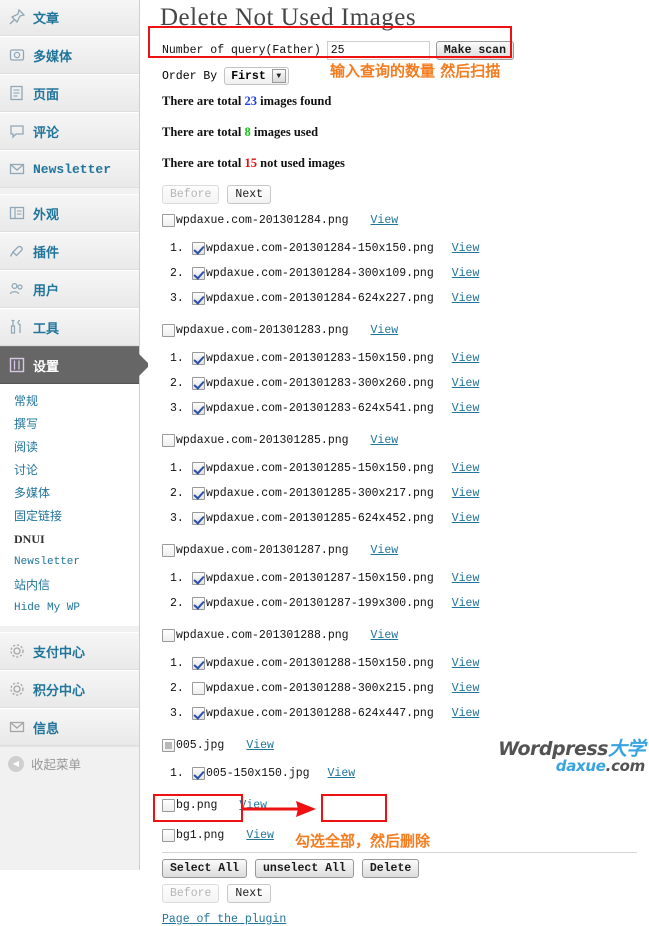  Describe the element at coordinates (69, 169) in the screenshot. I see `sidebar-item-newsletter: Newsletter` at that location.